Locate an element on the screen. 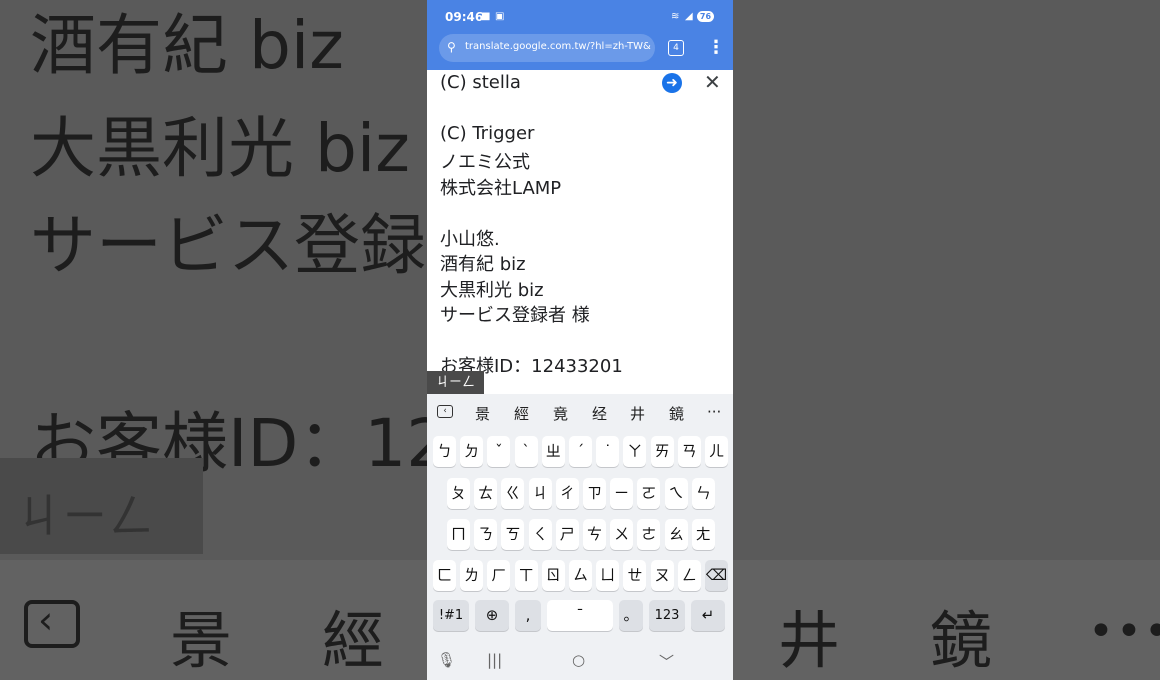  key: ㄈ is located at coordinates (444, 575).